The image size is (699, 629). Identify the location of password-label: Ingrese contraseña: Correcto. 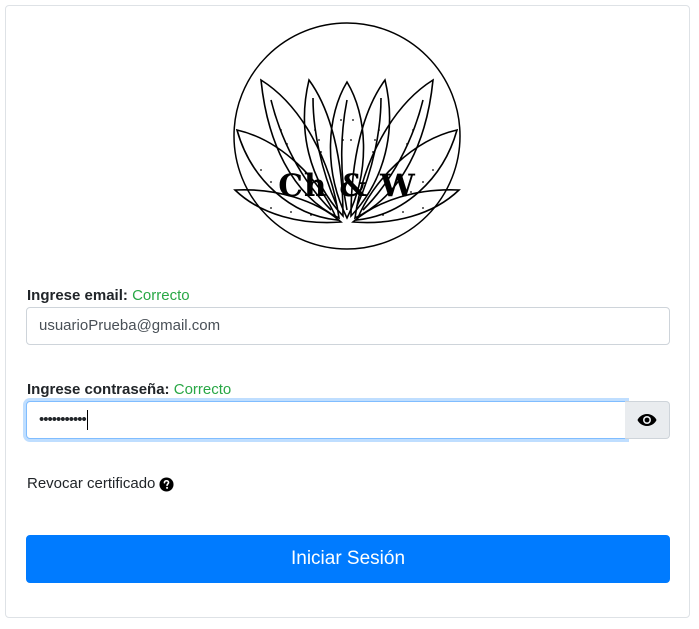
(129, 390).